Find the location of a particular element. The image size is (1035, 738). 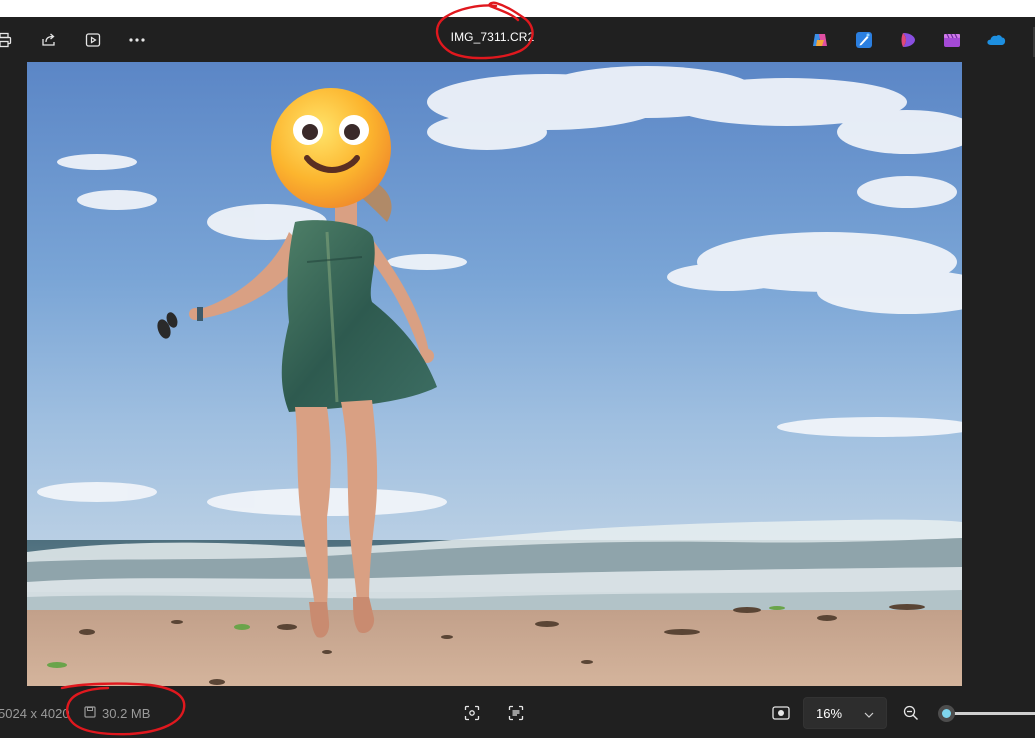

share-icon is located at coordinates (49, 40).